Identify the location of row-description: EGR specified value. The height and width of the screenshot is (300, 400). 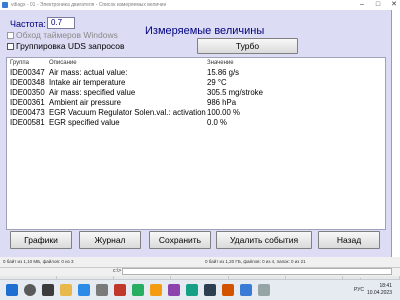
(84, 122).